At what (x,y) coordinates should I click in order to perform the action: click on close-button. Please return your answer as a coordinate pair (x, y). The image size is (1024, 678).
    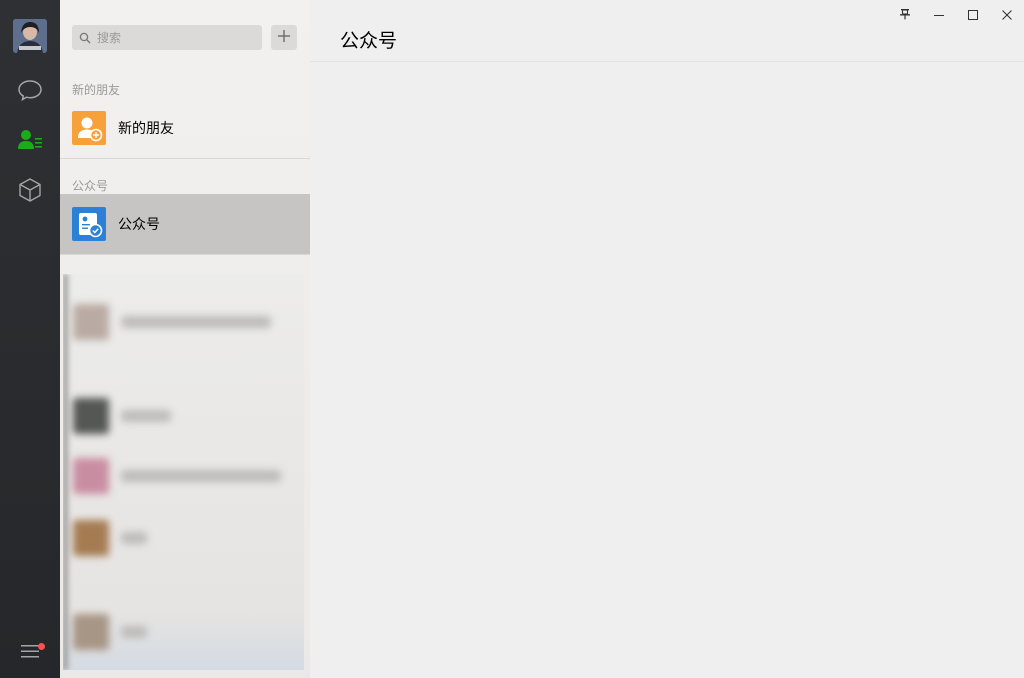
    Looking at the image, I should click on (1007, 14).